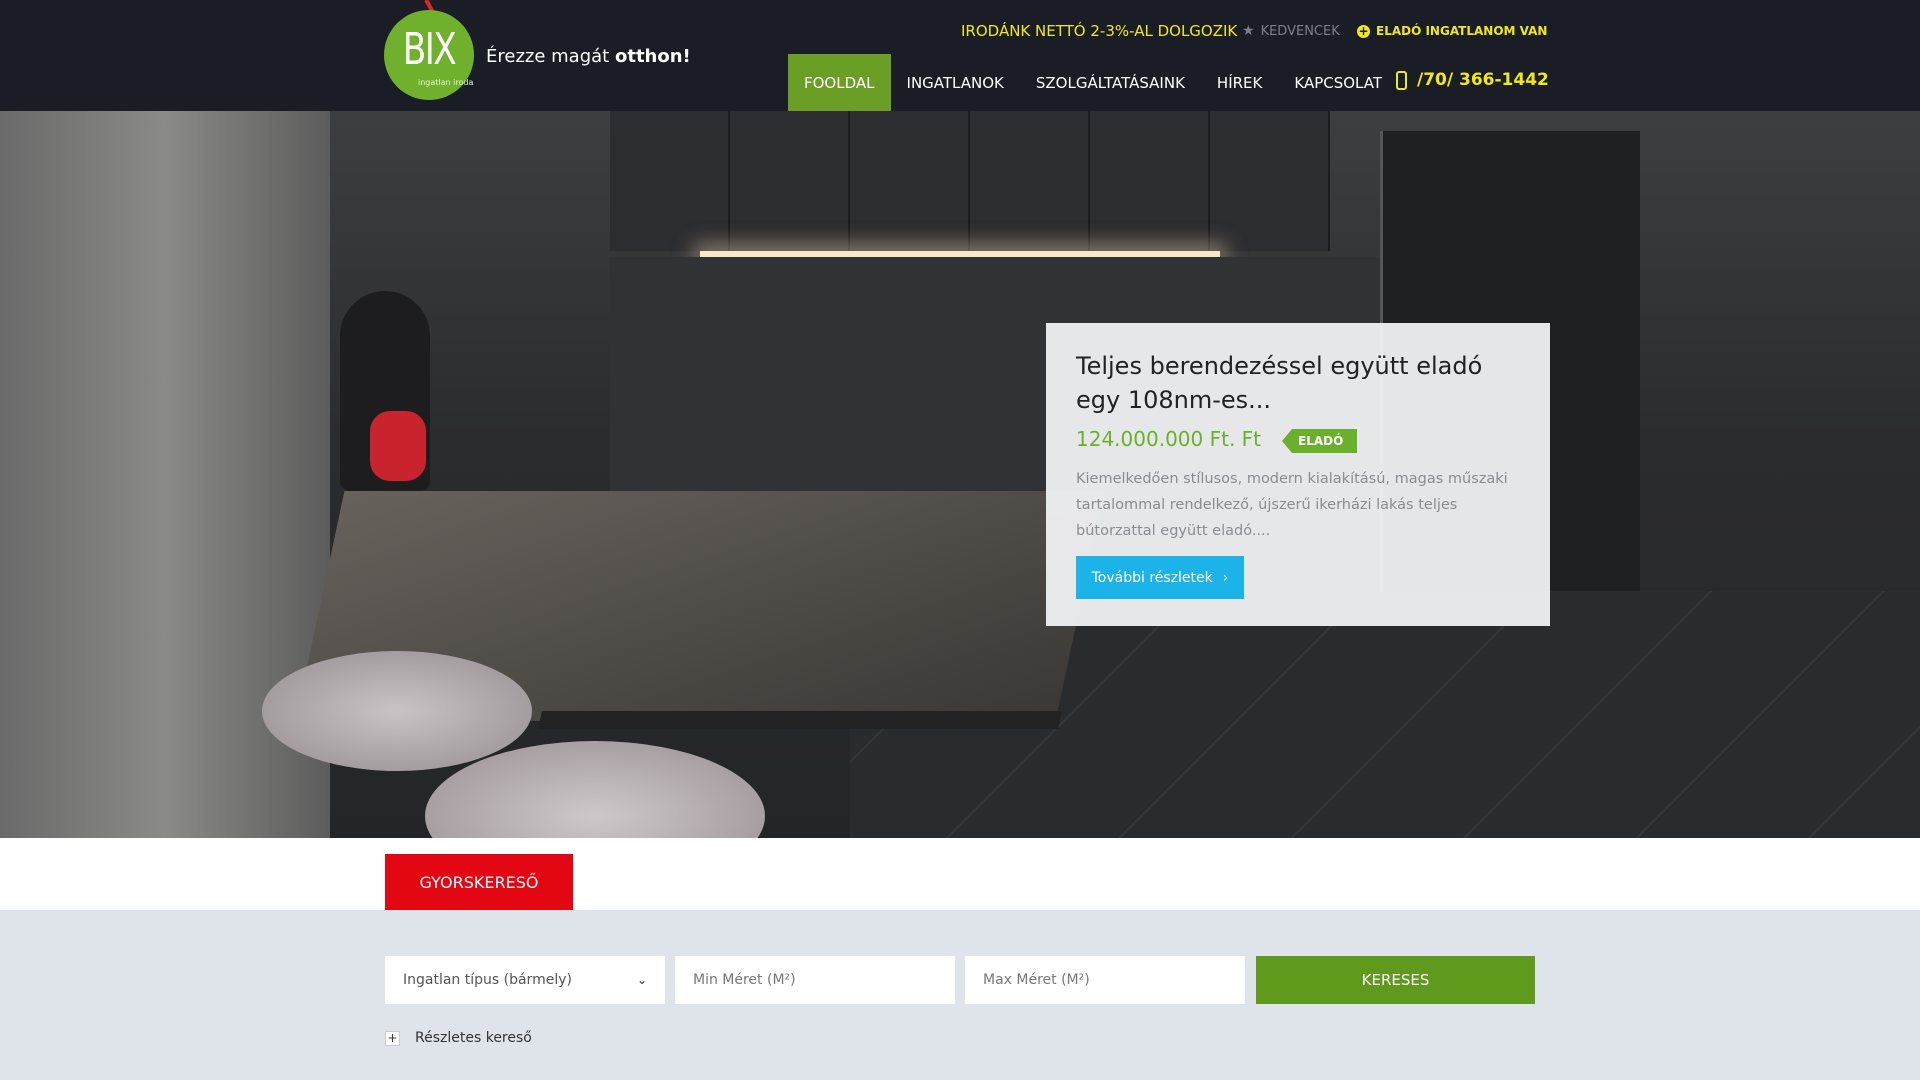  What do you see at coordinates (1462, 31) in the screenshot?
I see `sell-label: ELADÓ INGATLANOM VAN` at bounding box center [1462, 31].